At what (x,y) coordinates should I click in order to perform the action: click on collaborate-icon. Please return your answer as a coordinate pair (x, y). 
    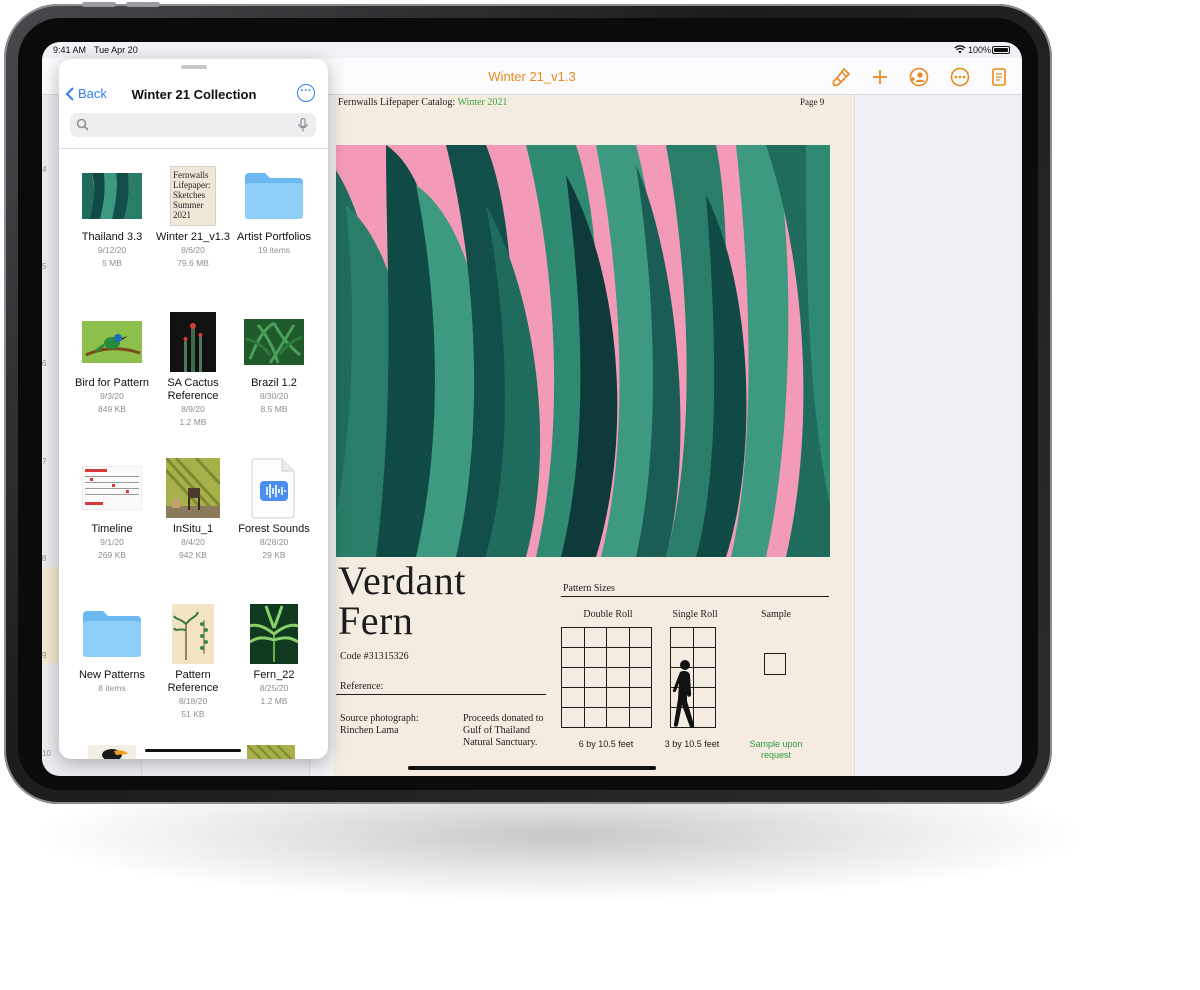
    Looking at the image, I should click on (919, 77).